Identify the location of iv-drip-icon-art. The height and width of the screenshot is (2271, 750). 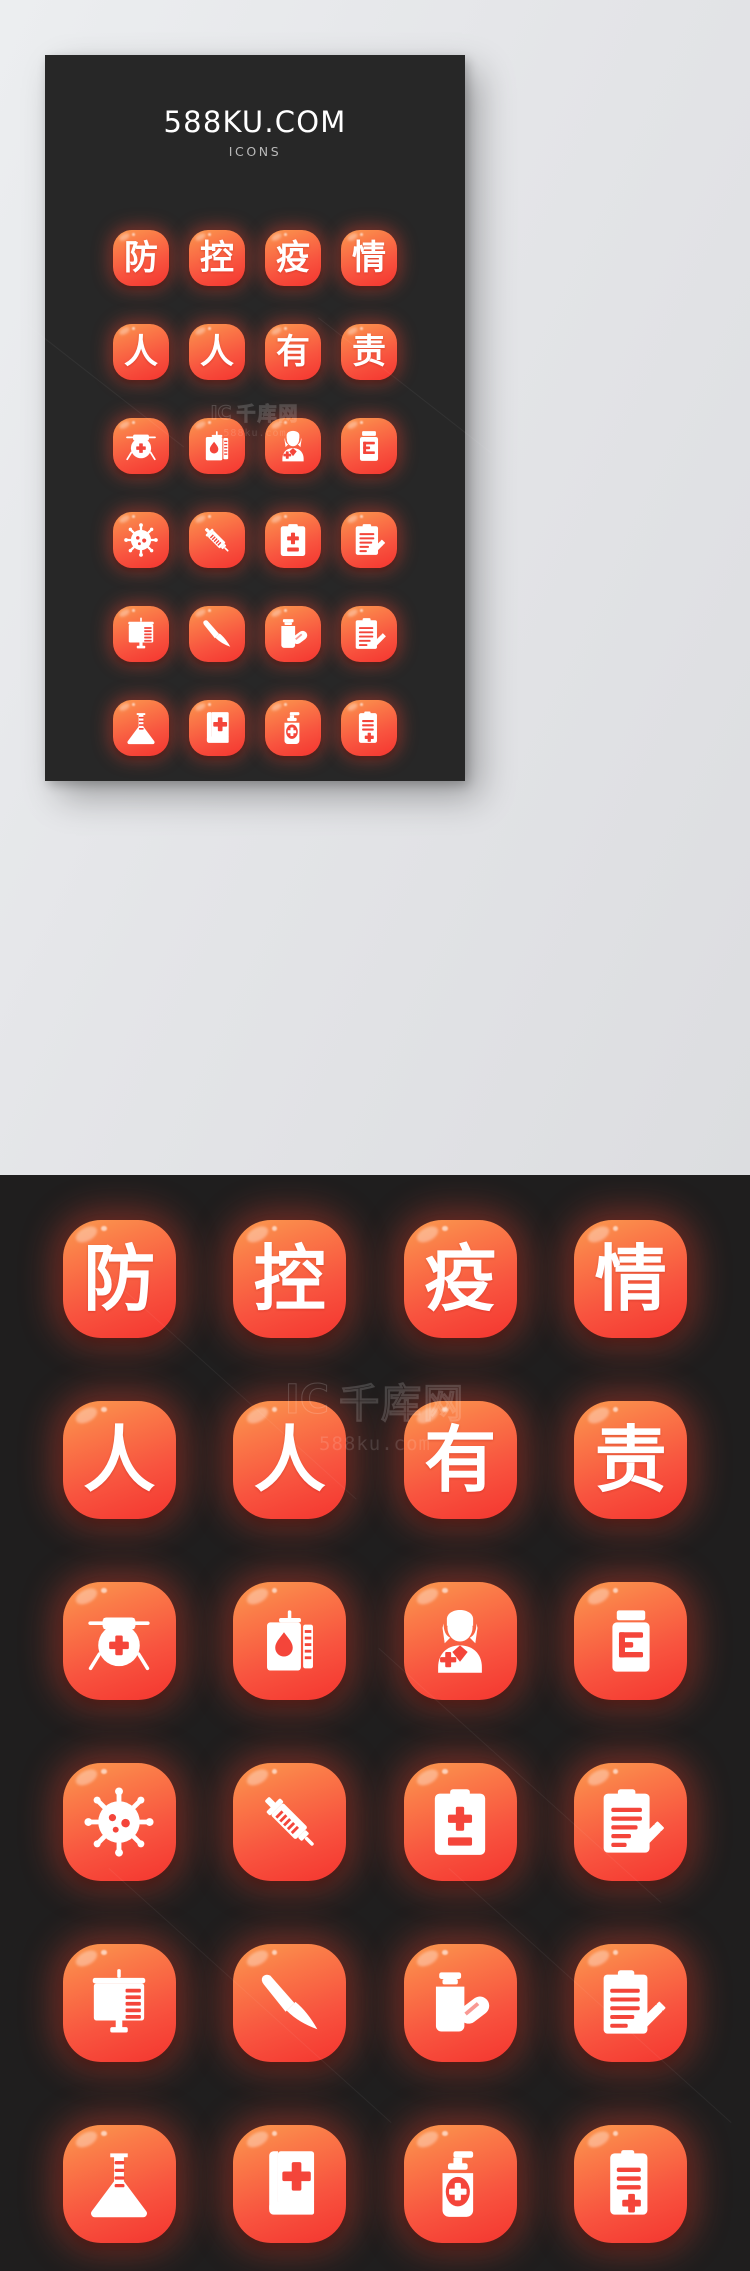
(141, 634).